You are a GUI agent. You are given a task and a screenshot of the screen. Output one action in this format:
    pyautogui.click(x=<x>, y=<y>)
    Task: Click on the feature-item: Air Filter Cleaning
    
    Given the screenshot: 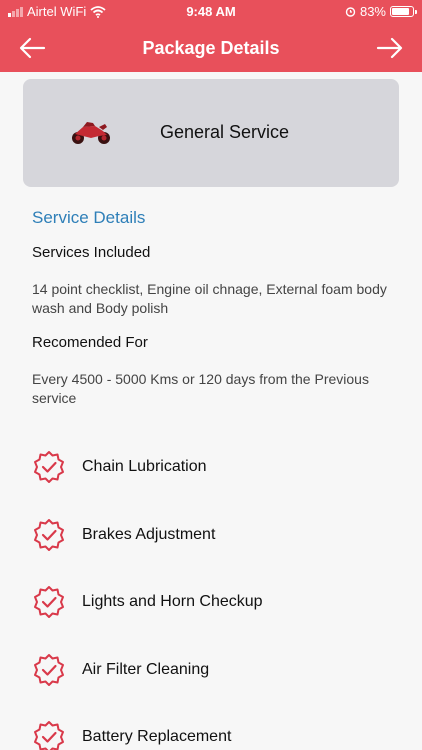 What is the action you would take?
    pyautogui.click(x=222, y=670)
    